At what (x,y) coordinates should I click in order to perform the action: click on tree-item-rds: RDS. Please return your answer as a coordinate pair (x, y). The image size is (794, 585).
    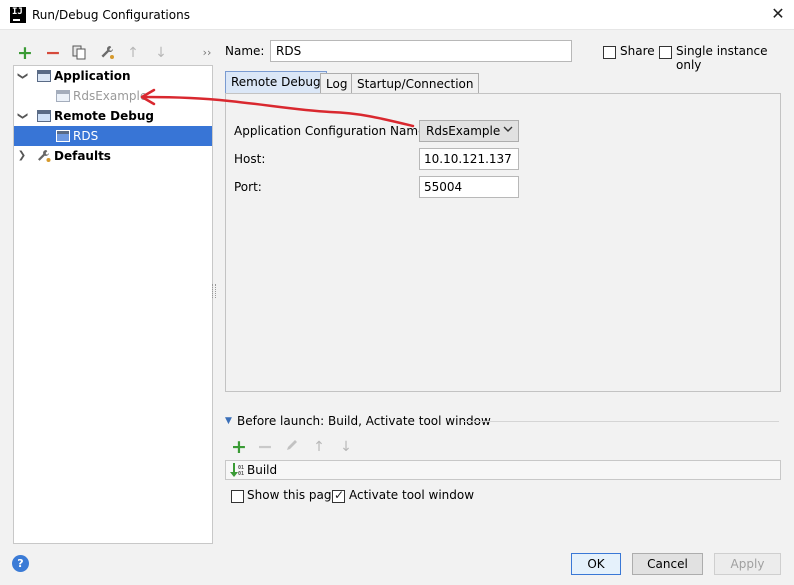
    Looking at the image, I should click on (113, 136).